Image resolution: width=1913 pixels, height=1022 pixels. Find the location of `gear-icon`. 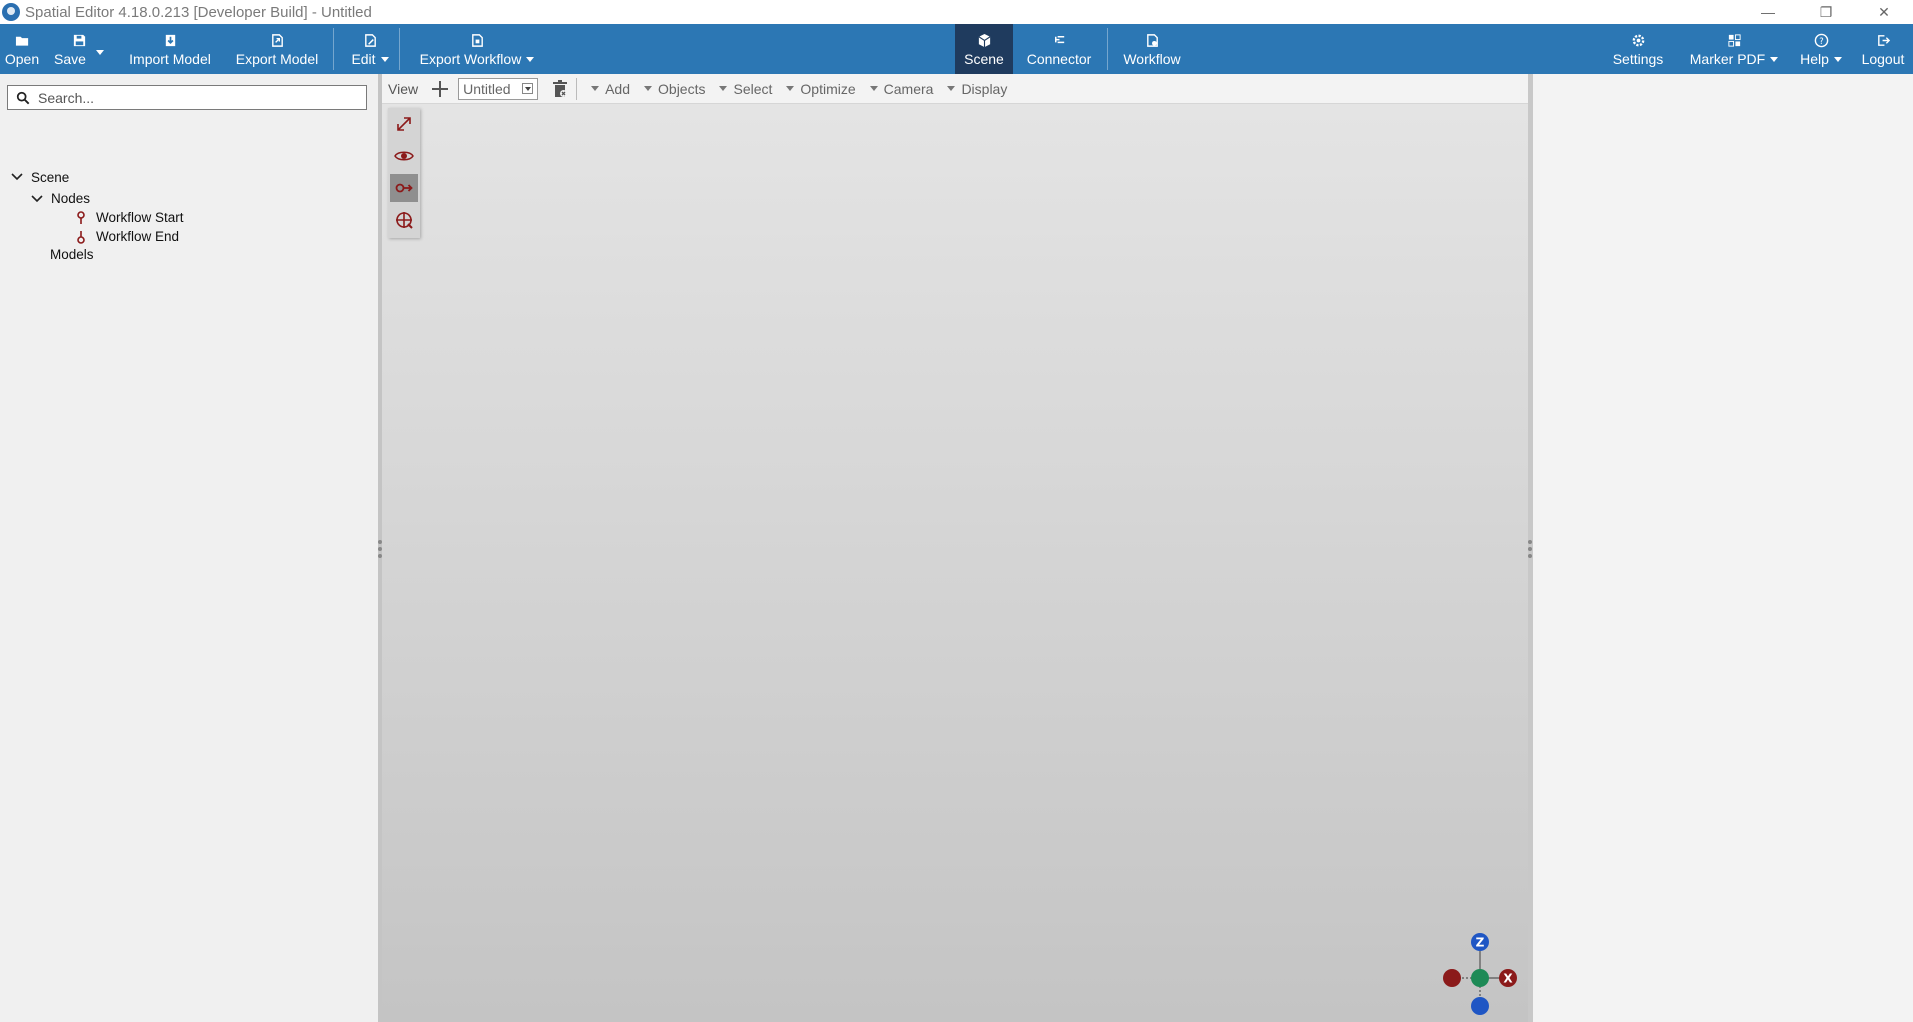

gear-icon is located at coordinates (1638, 40).